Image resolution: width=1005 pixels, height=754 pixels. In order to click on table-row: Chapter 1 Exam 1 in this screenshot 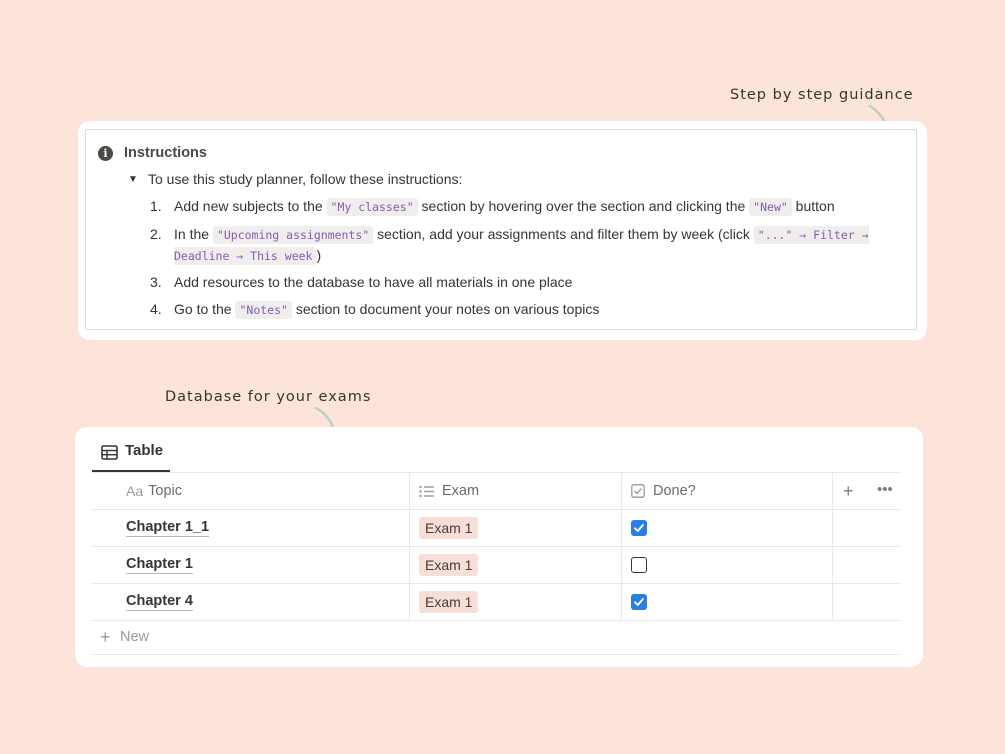, I will do `click(496, 565)`.